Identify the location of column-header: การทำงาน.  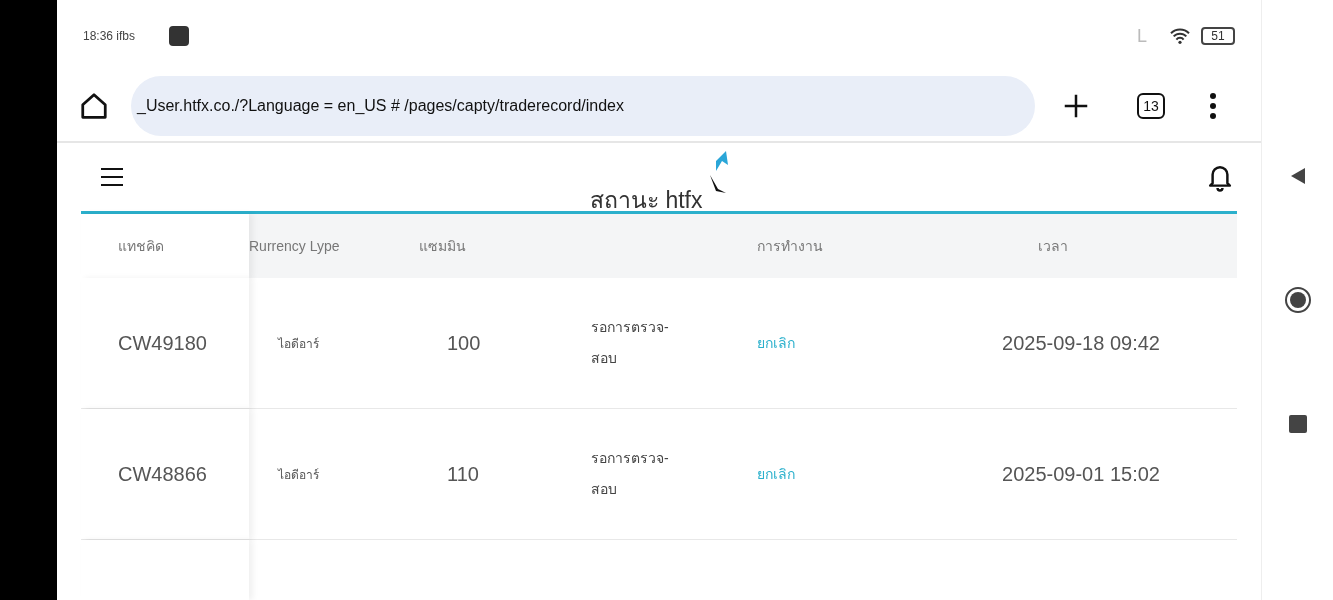
(790, 246).